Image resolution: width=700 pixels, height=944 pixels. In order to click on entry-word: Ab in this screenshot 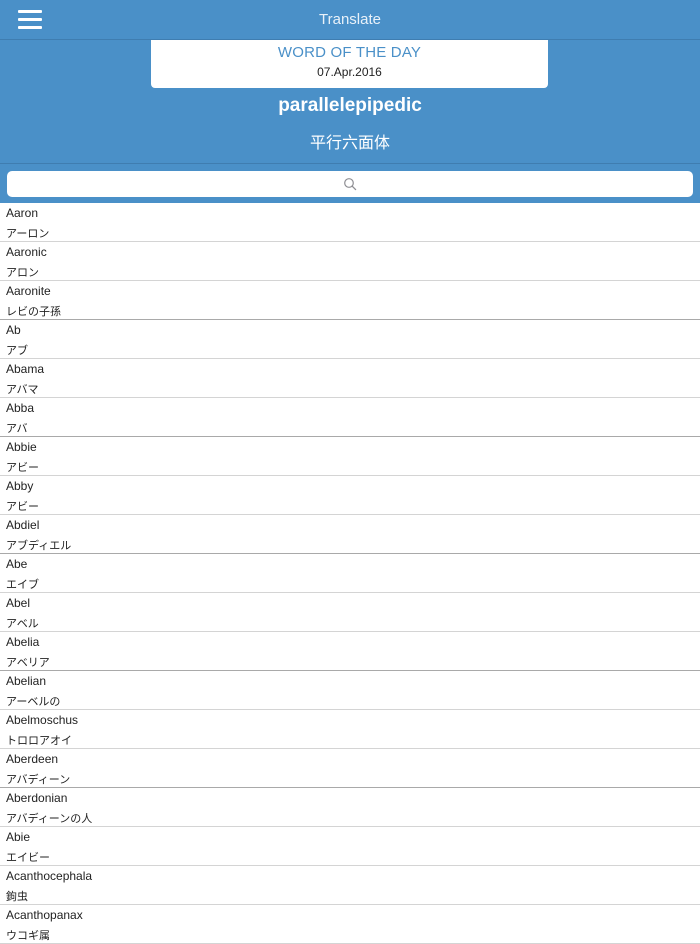, I will do `click(13, 330)`.